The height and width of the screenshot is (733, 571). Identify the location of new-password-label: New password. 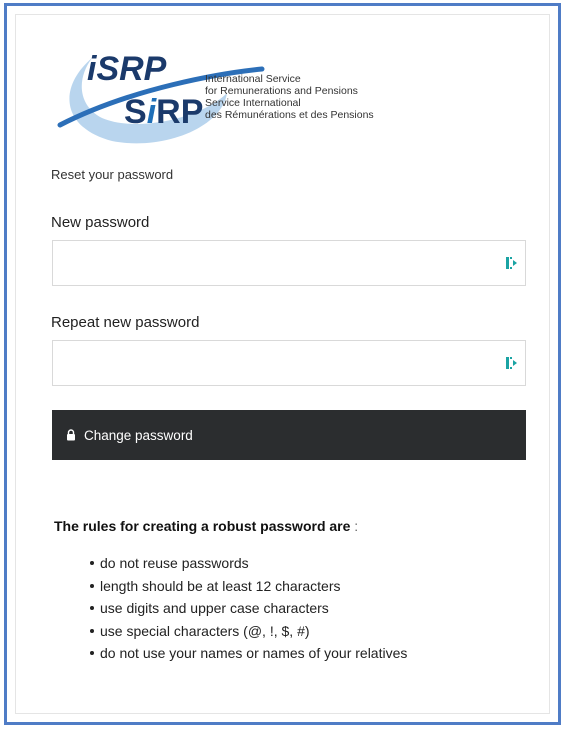
(100, 222).